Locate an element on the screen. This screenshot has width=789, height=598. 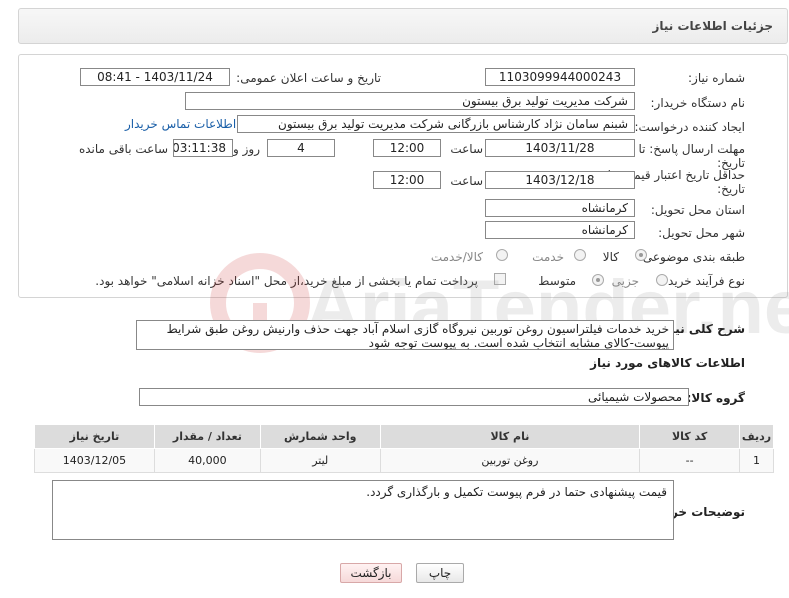
process-type-label: نوع فرآیند خرید : is located at coordinates (702, 281).